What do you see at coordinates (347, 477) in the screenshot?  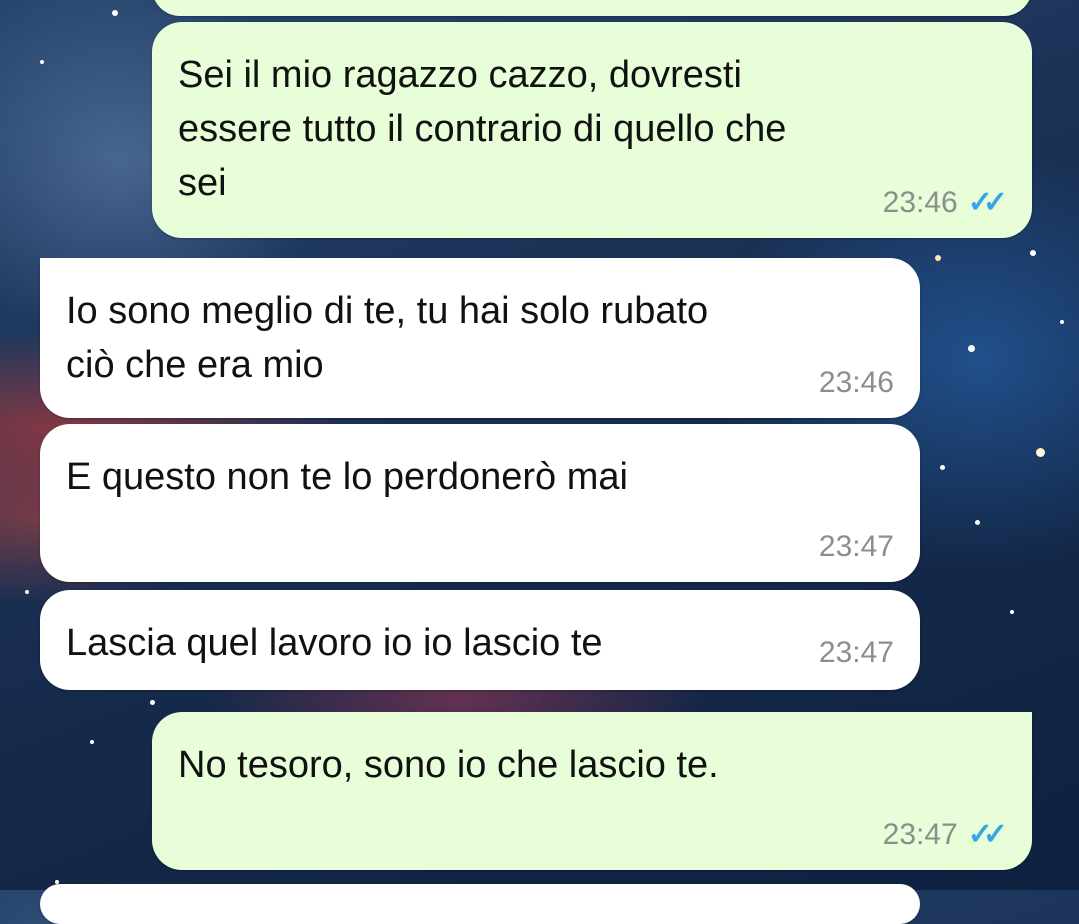 I see `message-text: E questo non te lo perdonerò mai` at bounding box center [347, 477].